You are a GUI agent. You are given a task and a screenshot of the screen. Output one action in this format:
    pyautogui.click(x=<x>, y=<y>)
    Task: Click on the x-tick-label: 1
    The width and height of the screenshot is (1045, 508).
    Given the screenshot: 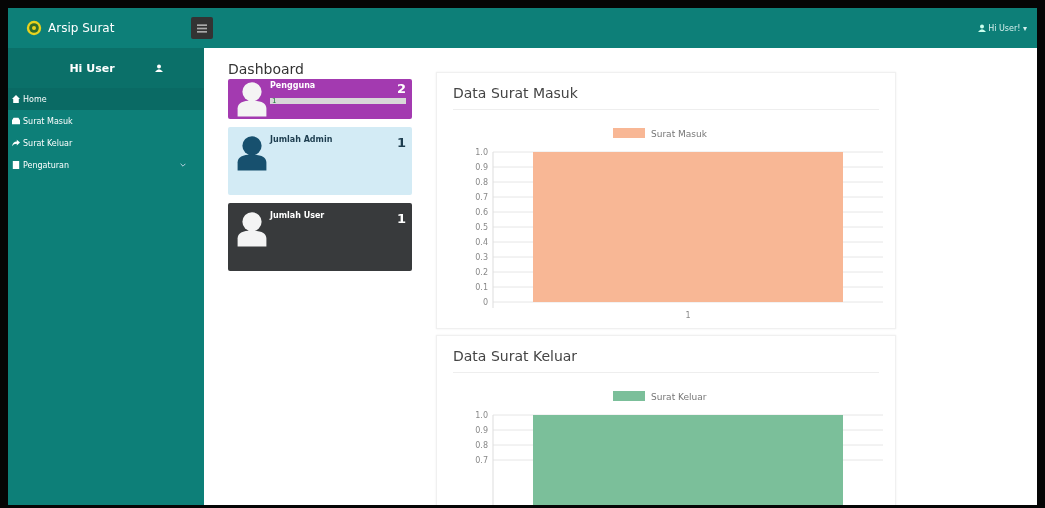 What is the action you would take?
    pyautogui.click(x=688, y=315)
    